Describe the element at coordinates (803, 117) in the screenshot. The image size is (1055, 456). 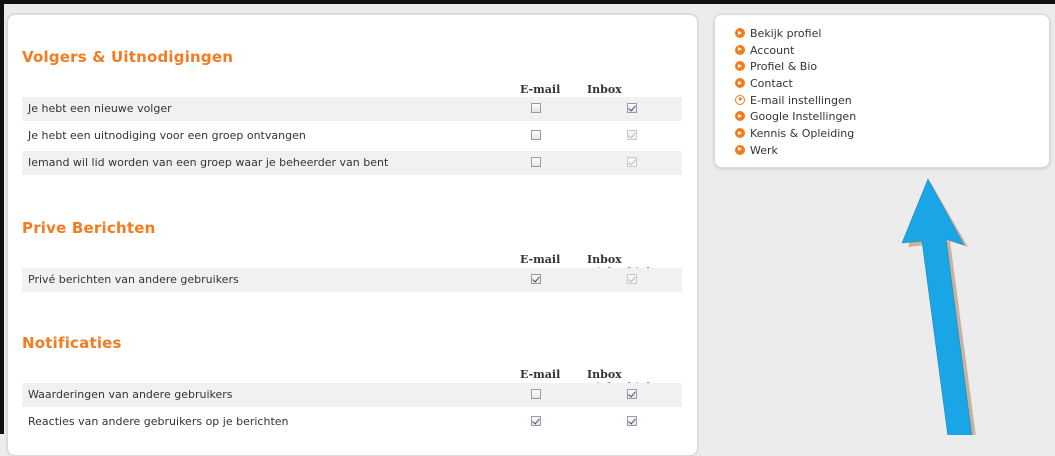
I see `sidebar-item-label: Google Instellingen` at that location.